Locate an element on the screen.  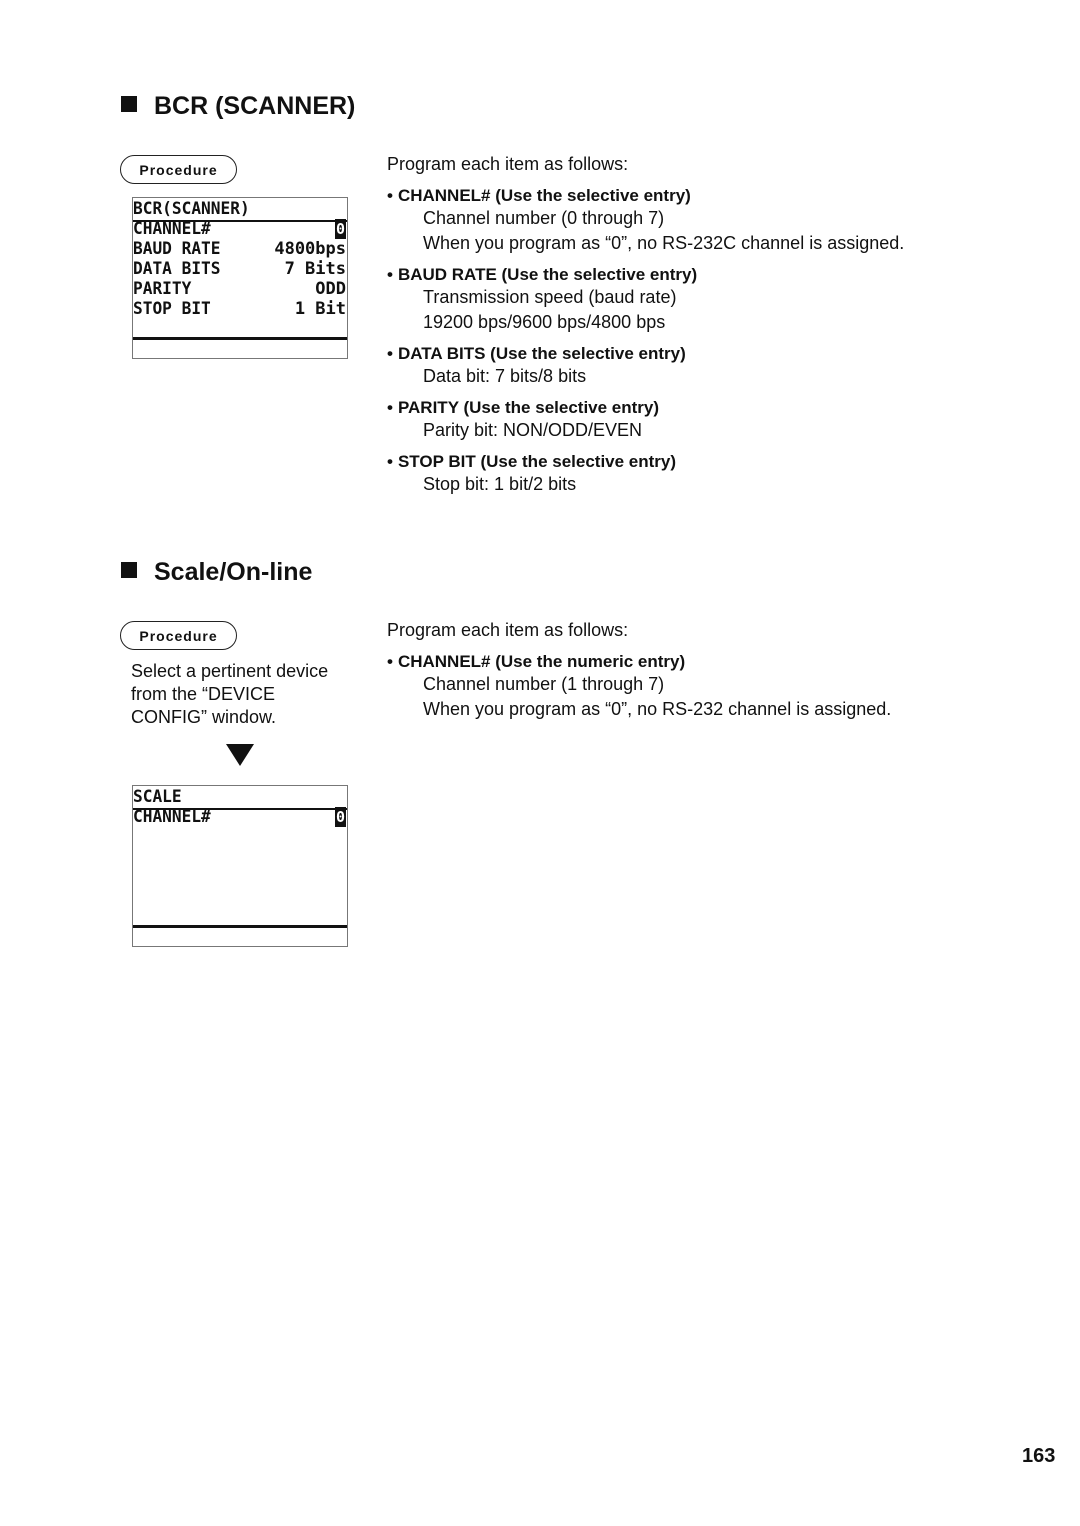
procedure-text-line: Select a pertinent device is located at coordinates (230, 671).